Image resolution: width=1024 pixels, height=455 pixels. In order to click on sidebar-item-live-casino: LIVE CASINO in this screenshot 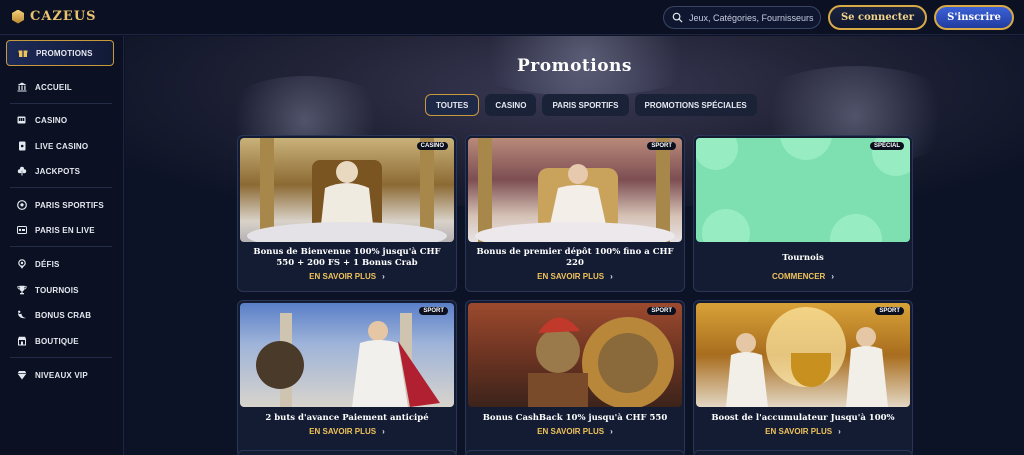, I will do `click(60, 146)`.